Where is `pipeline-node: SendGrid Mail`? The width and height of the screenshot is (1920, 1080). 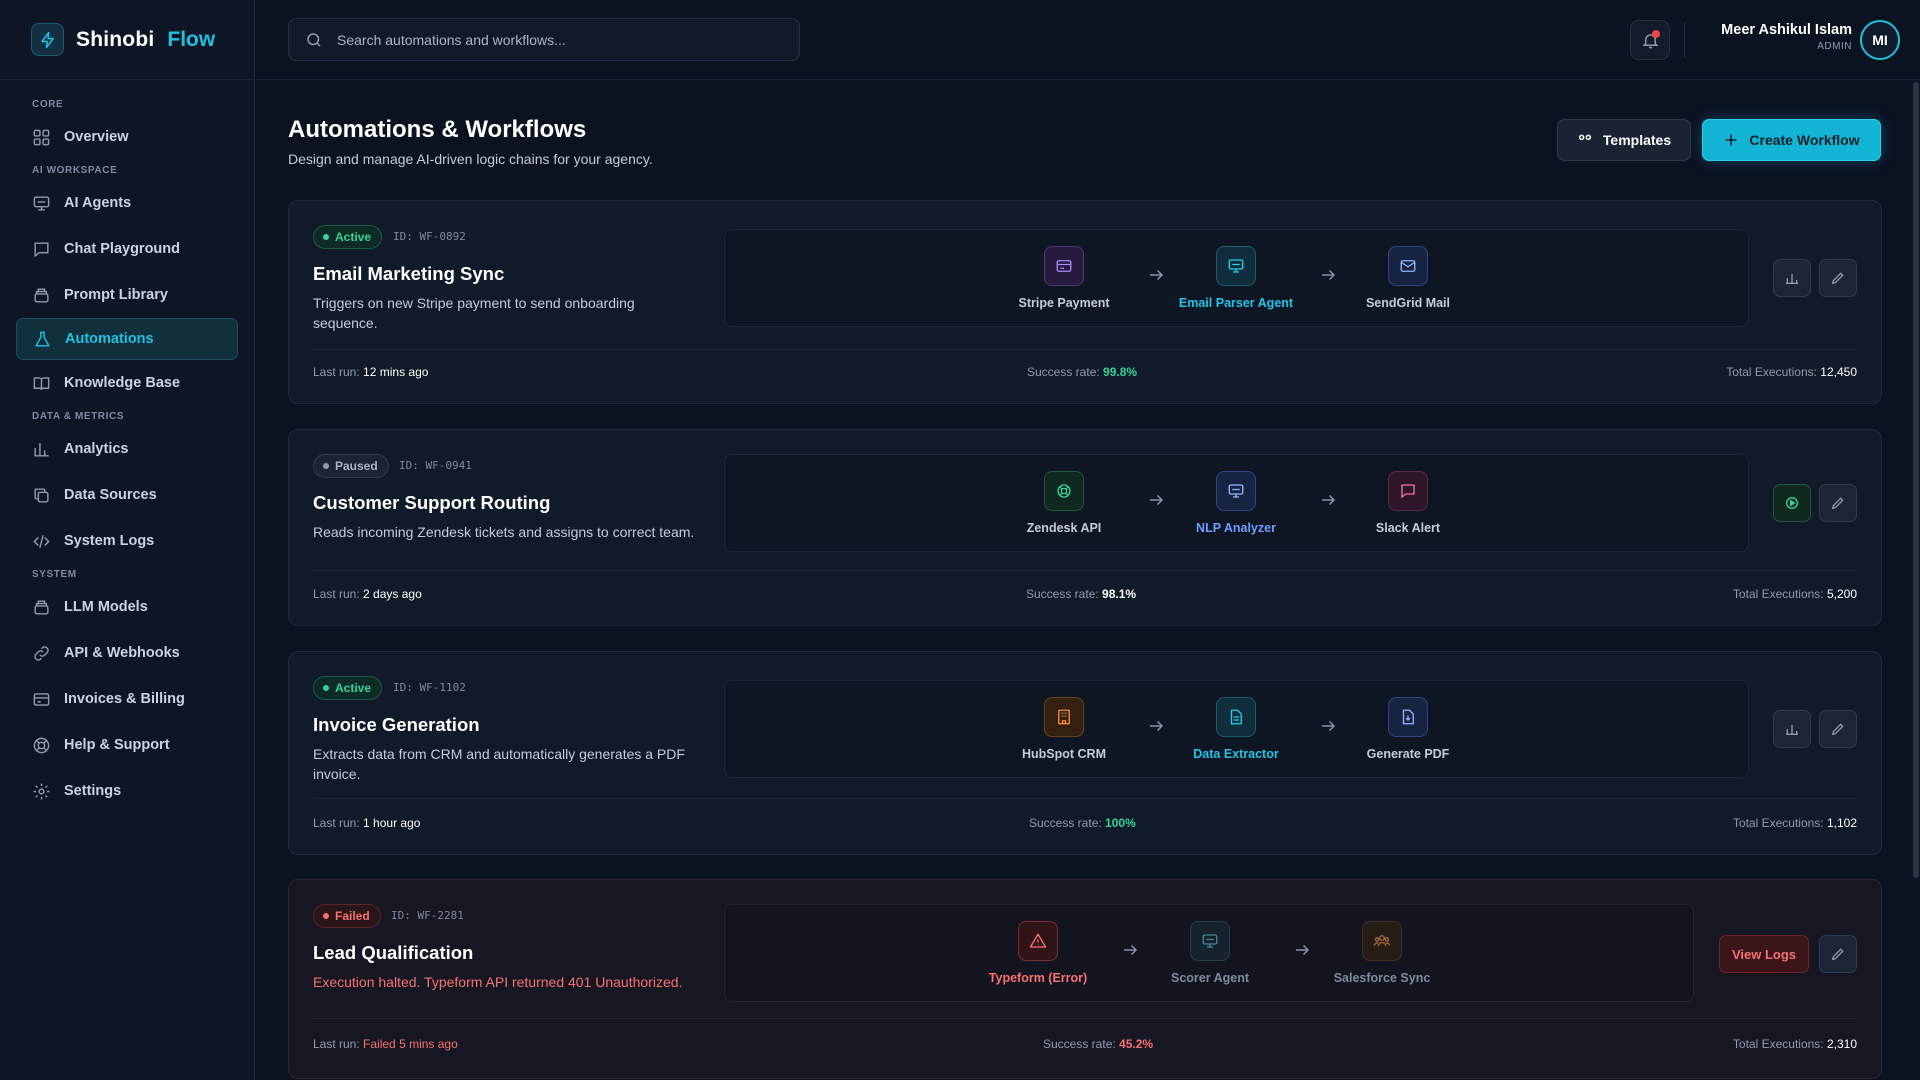
pipeline-node: SendGrid Mail is located at coordinates (1408, 278).